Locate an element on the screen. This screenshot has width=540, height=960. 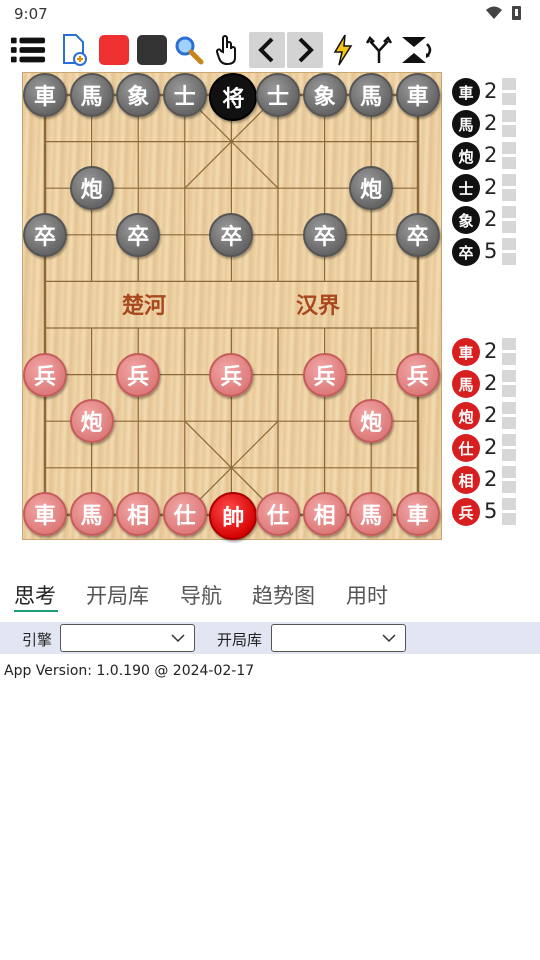
black-mini-piece: 炮 is located at coordinates (466, 156).